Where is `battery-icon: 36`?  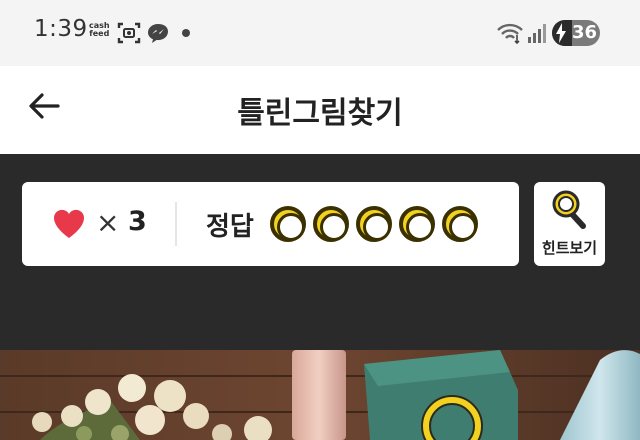 battery-icon: 36 is located at coordinates (576, 33).